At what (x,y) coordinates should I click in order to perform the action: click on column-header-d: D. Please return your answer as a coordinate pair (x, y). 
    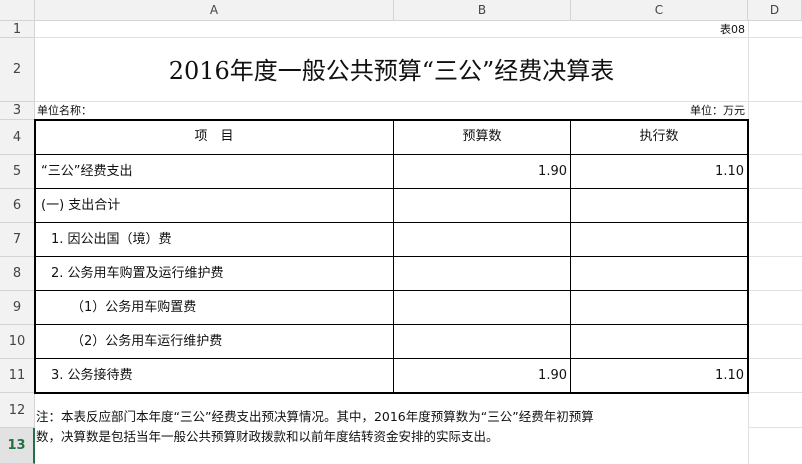
    Looking at the image, I should click on (775, 10).